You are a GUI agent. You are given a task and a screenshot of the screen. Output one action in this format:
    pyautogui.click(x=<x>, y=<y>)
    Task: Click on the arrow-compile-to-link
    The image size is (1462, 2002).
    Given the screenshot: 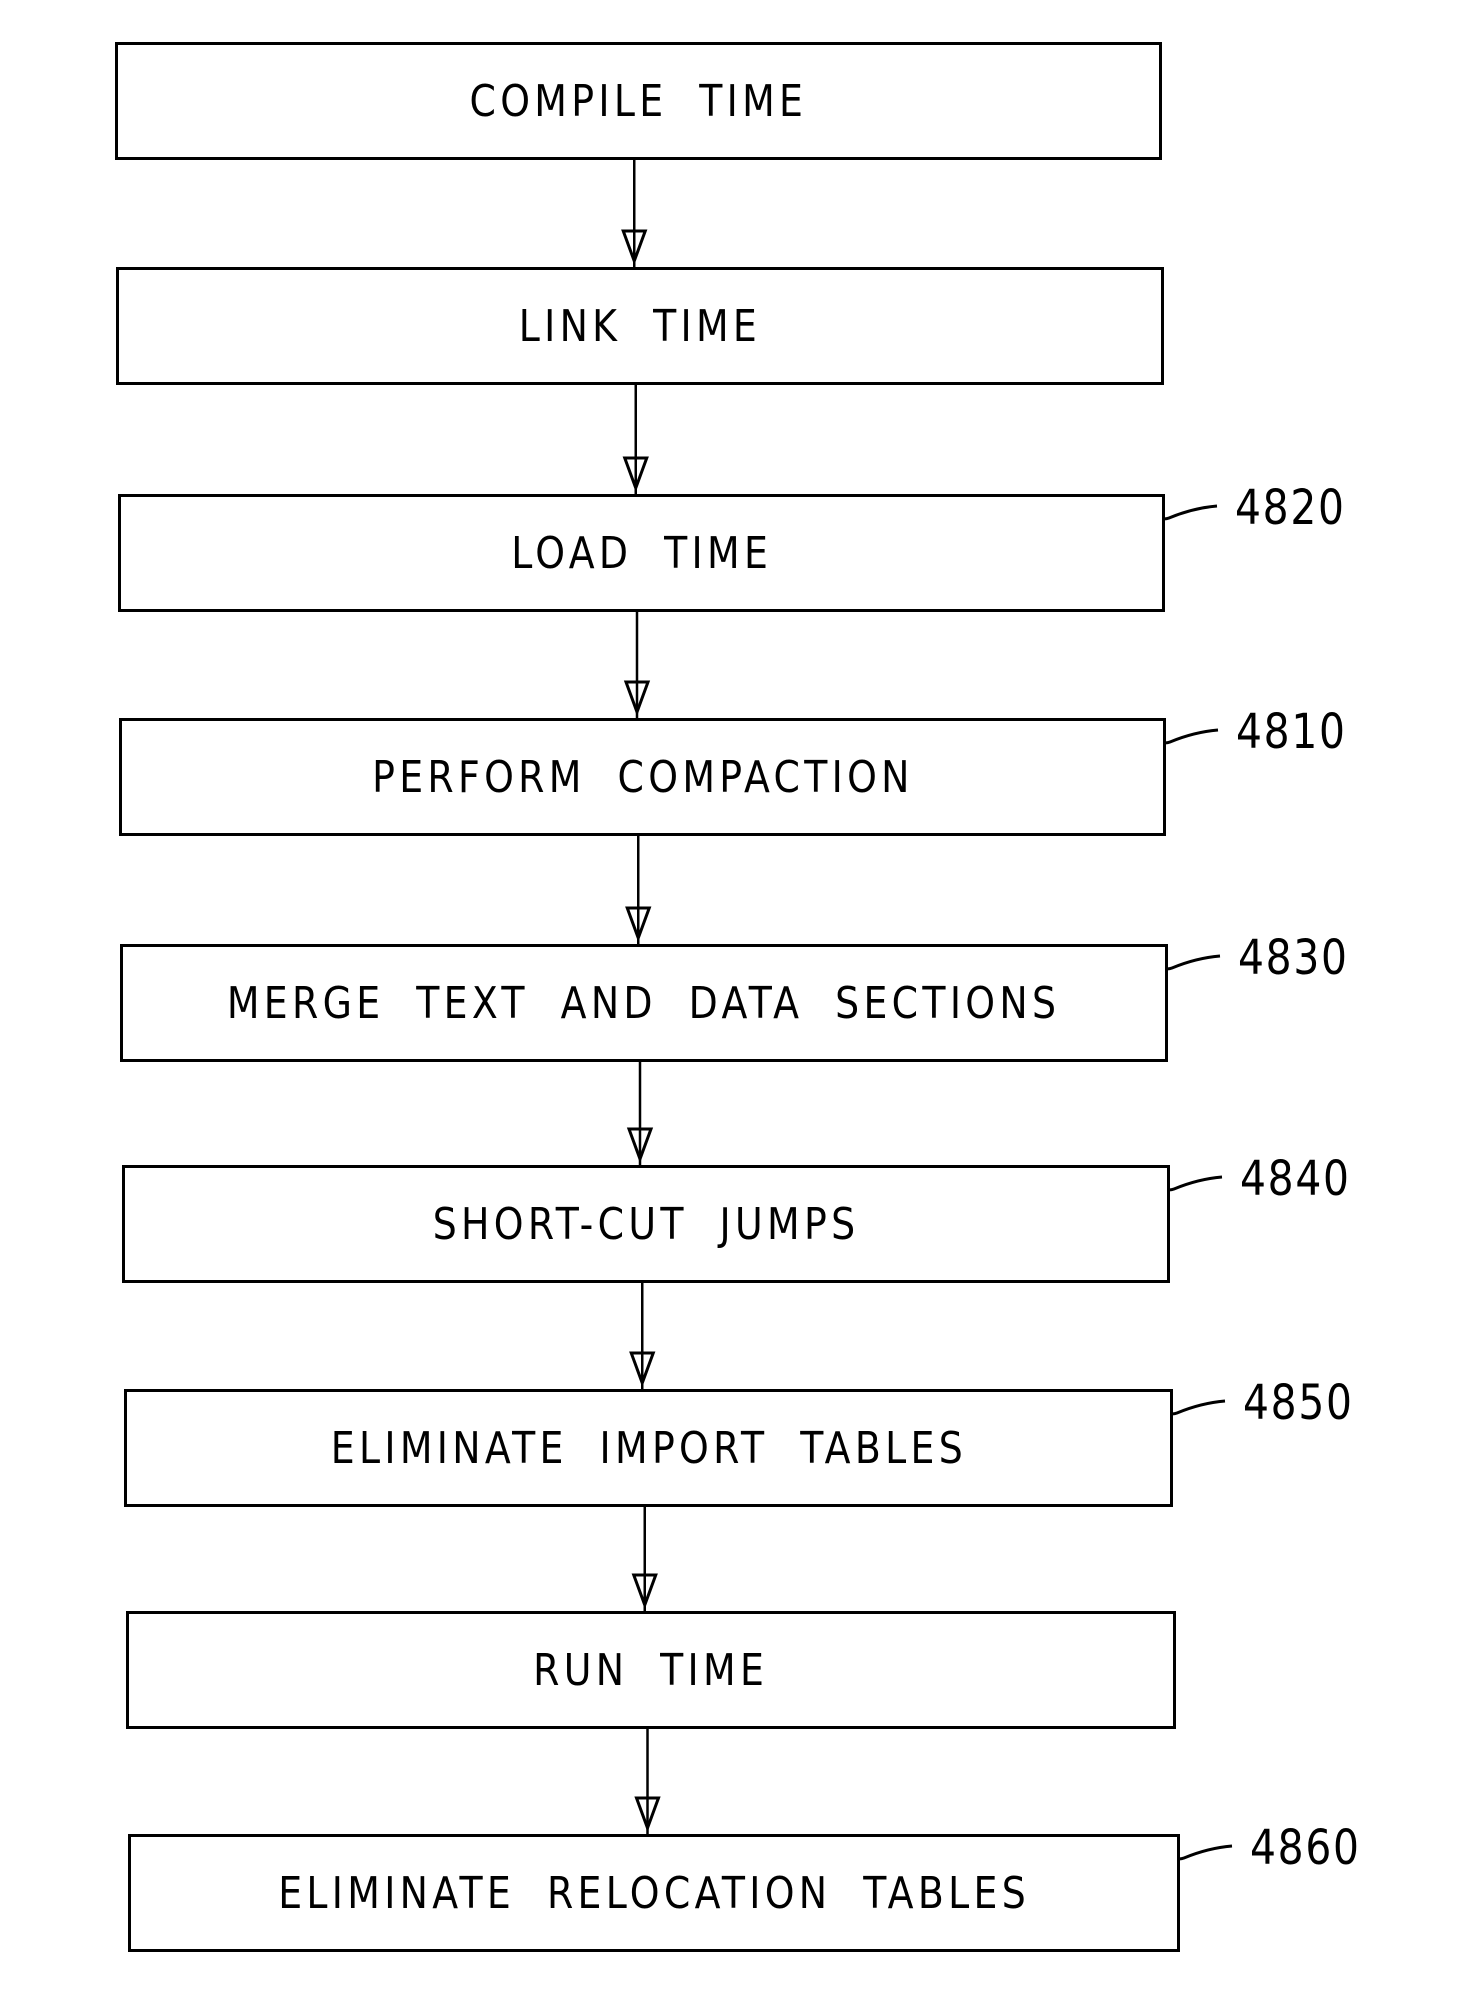 What is the action you would take?
    pyautogui.click(x=634, y=213)
    